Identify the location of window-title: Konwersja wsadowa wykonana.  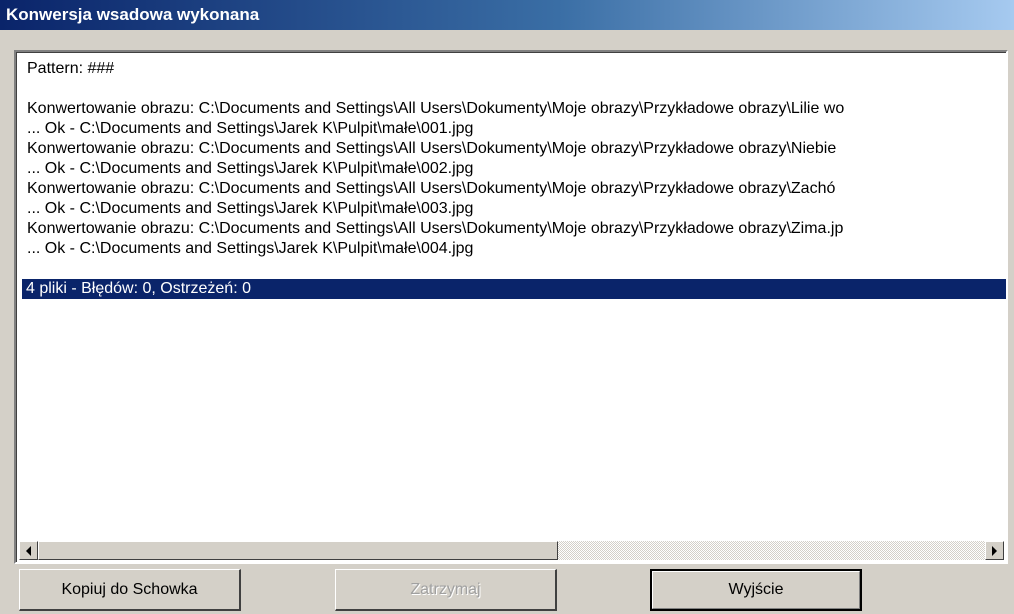
(507, 15).